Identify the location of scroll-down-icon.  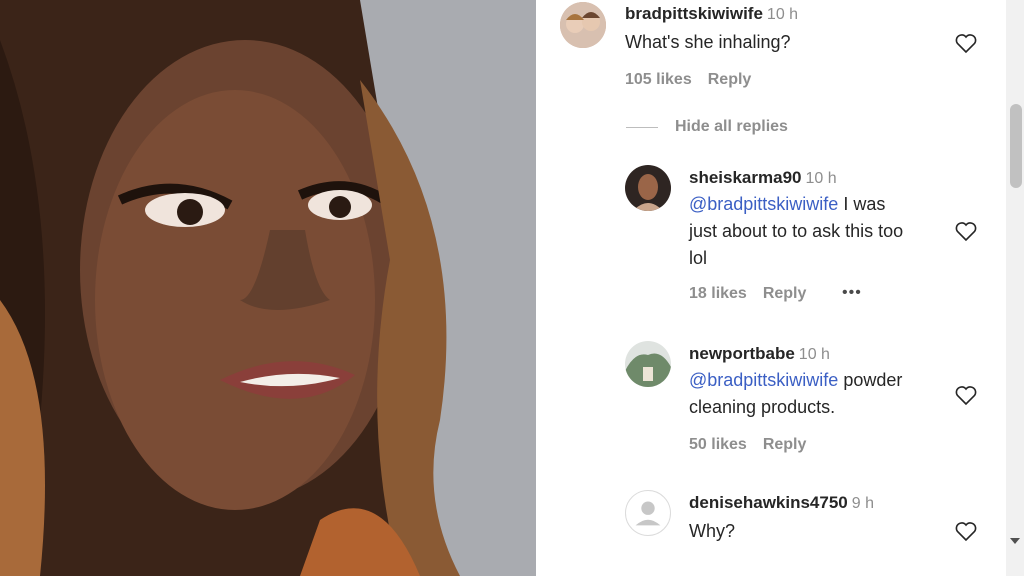
(1015, 541).